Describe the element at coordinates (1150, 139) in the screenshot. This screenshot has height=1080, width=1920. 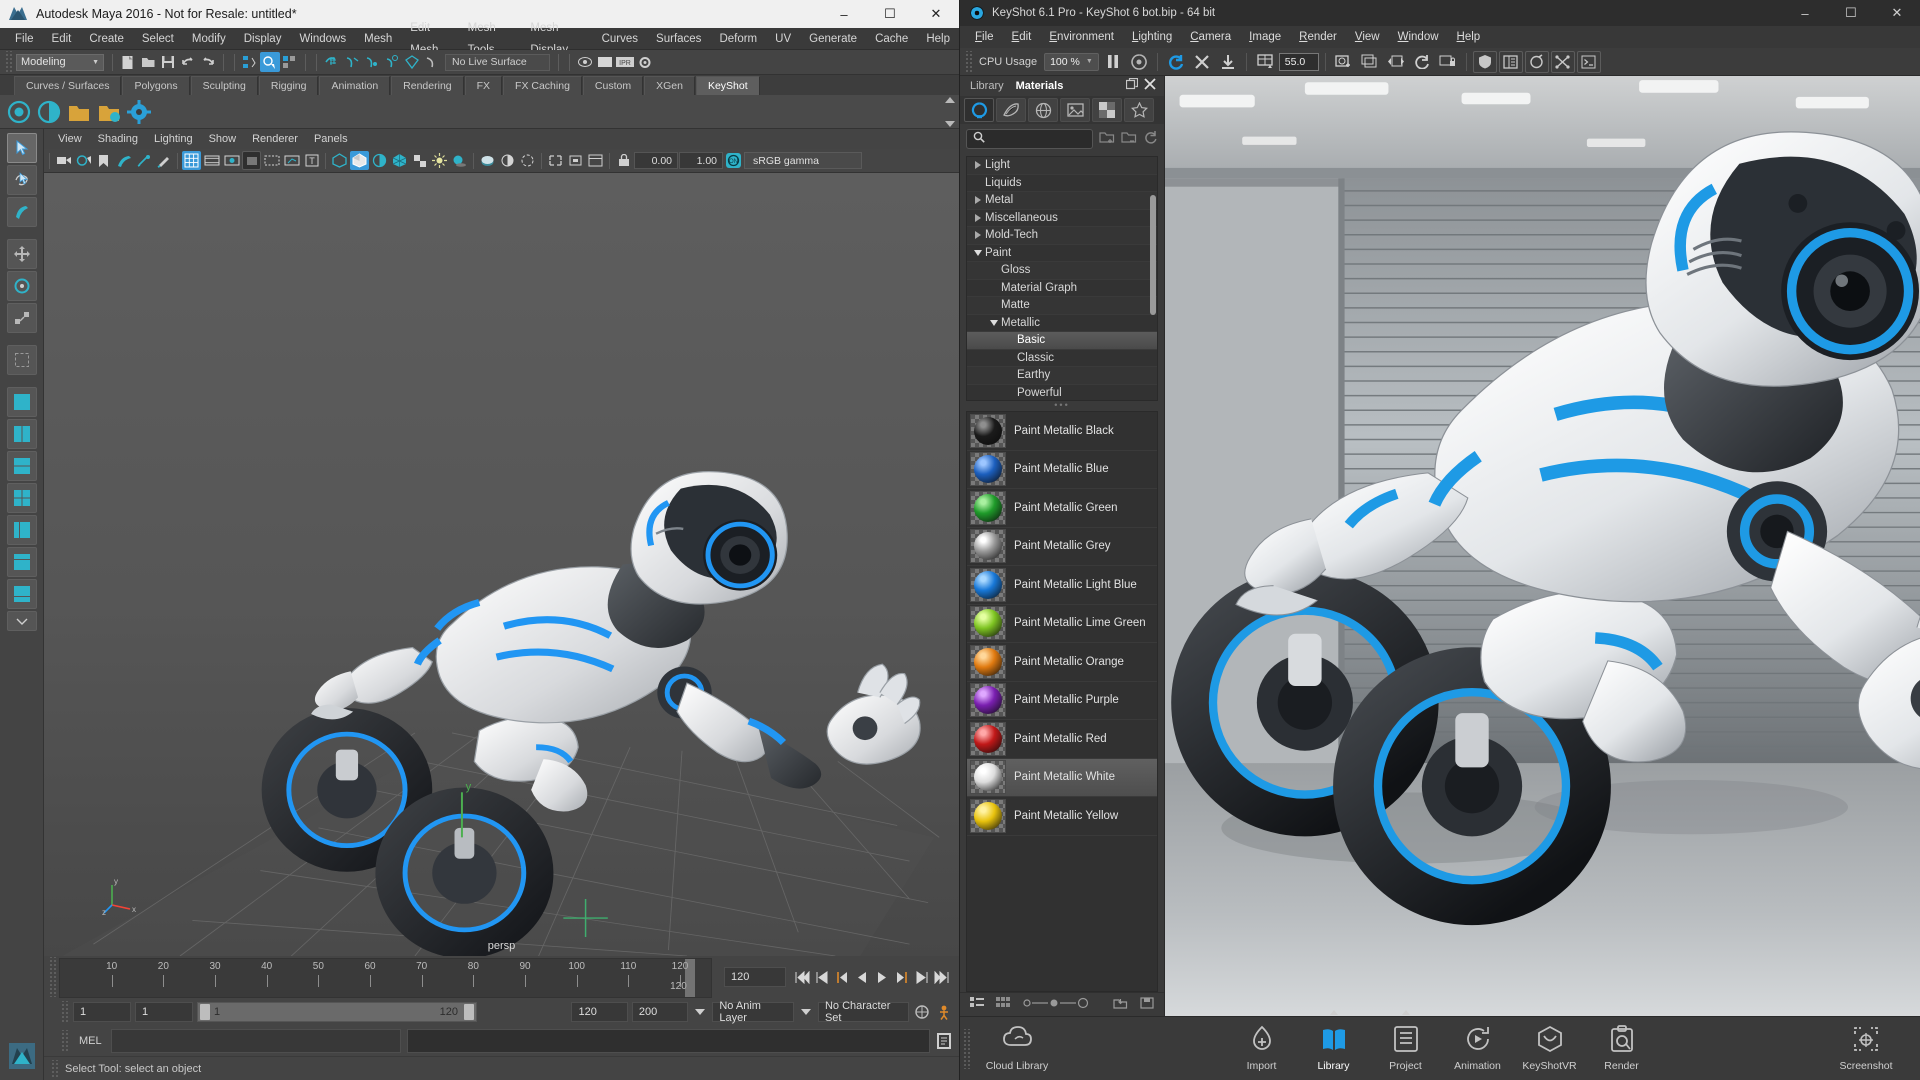
I see `refresh-library-icon` at that location.